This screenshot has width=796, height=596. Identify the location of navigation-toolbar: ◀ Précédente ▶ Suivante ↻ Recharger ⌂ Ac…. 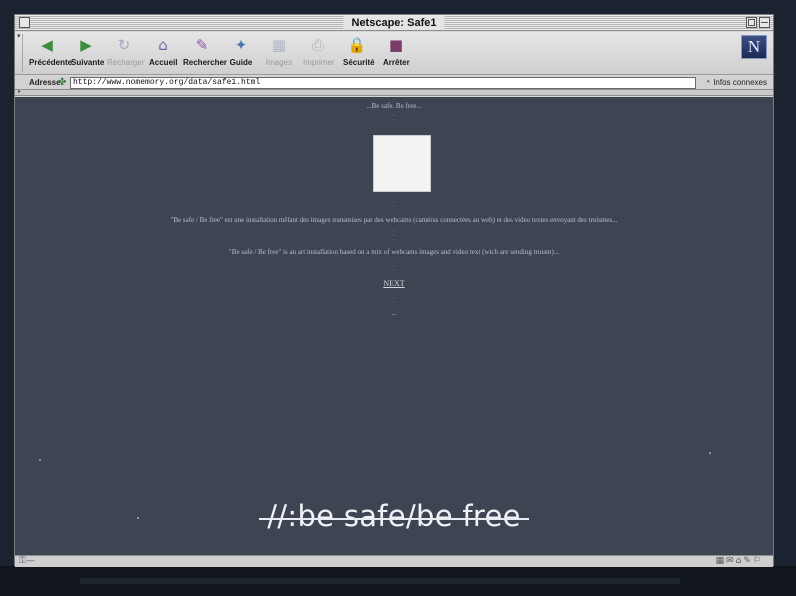
(394, 53).